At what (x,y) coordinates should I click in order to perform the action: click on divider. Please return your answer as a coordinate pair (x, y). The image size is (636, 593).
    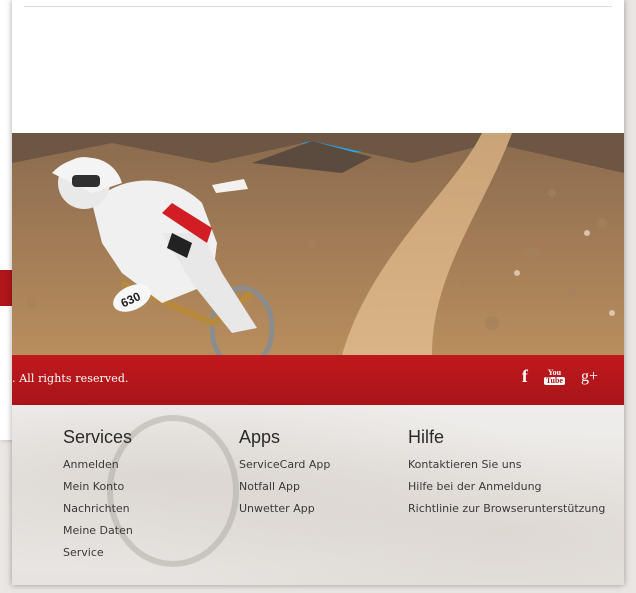
    Looking at the image, I should click on (318, 6).